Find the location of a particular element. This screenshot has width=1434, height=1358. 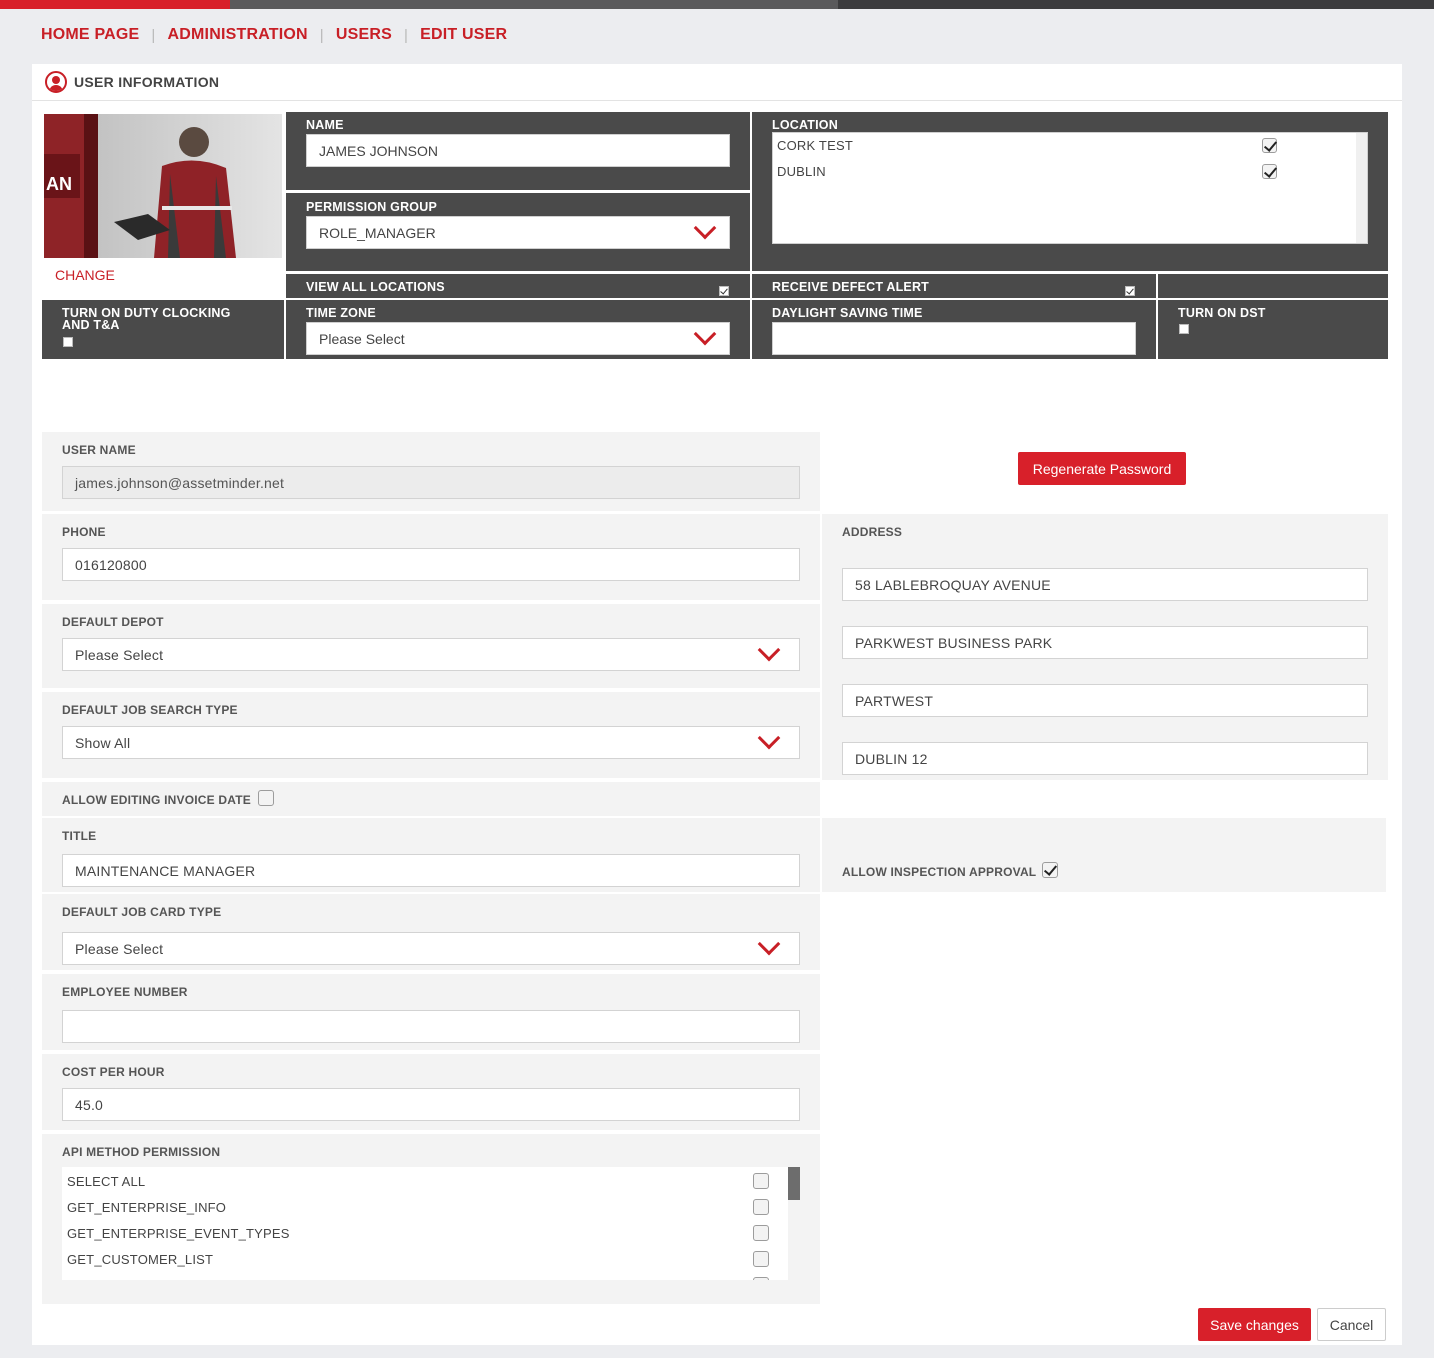

time-zone-value: Please Select is located at coordinates (362, 338).